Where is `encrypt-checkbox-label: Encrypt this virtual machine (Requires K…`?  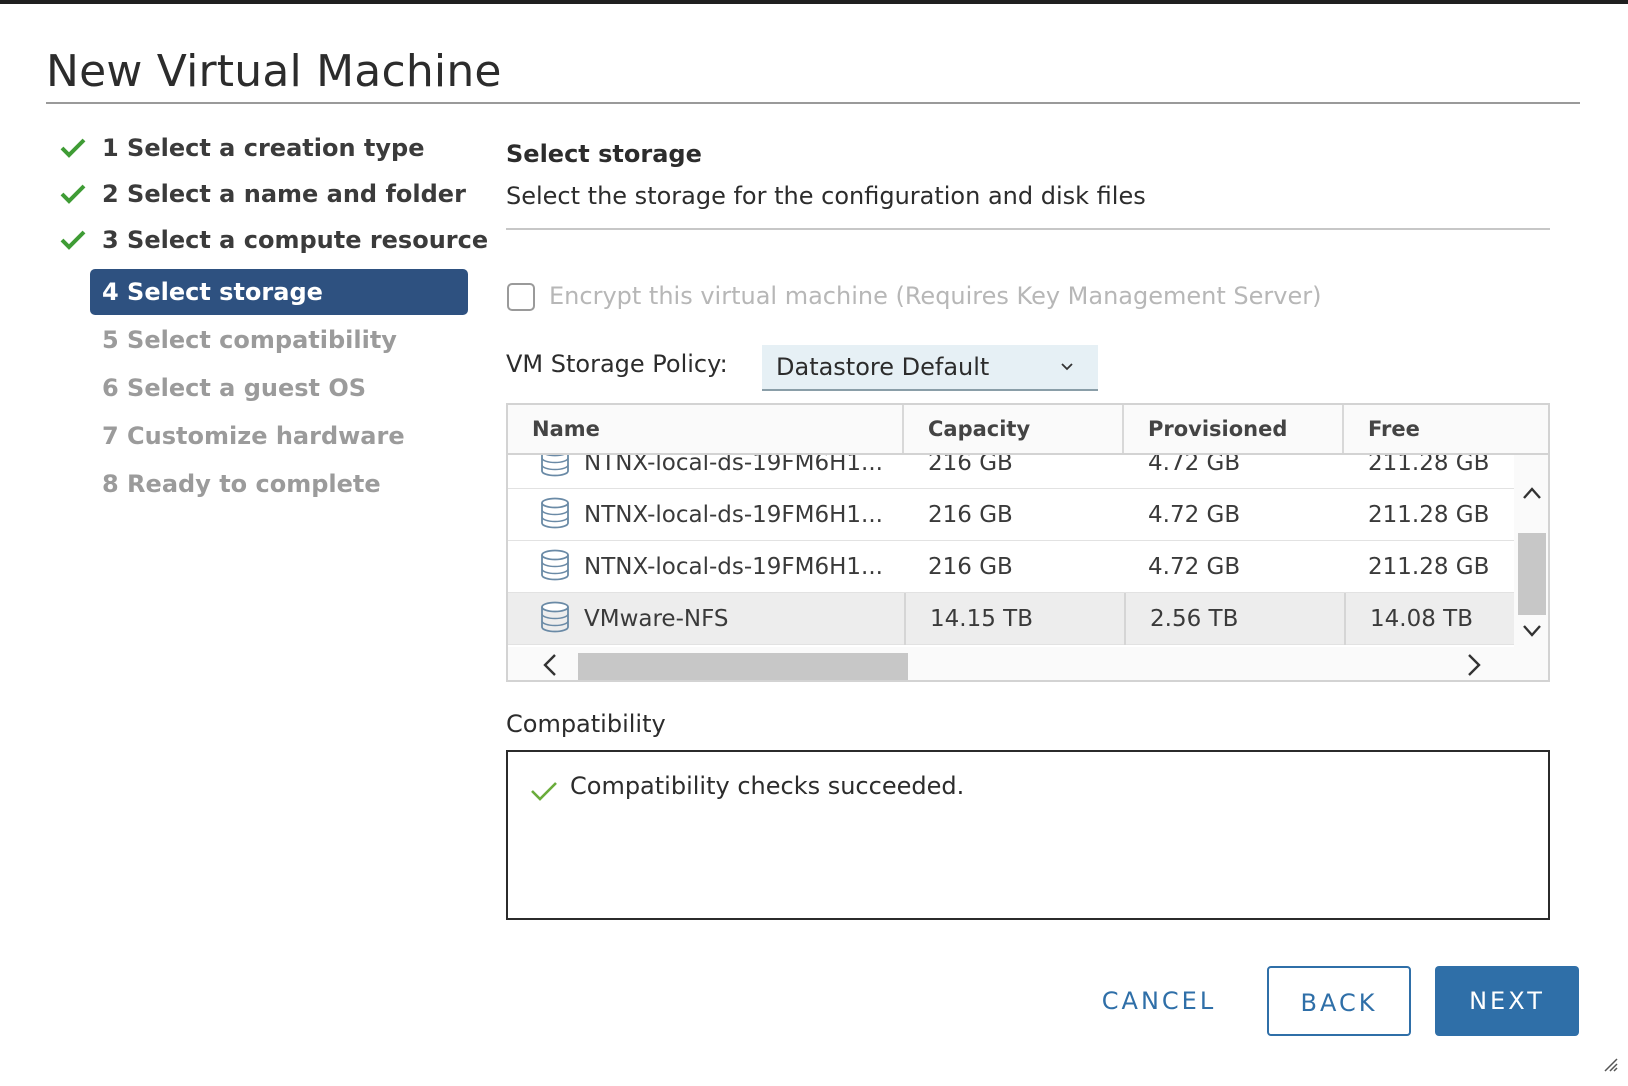
encrypt-checkbox-label: Encrypt this virtual machine (Requires K… is located at coordinates (935, 296).